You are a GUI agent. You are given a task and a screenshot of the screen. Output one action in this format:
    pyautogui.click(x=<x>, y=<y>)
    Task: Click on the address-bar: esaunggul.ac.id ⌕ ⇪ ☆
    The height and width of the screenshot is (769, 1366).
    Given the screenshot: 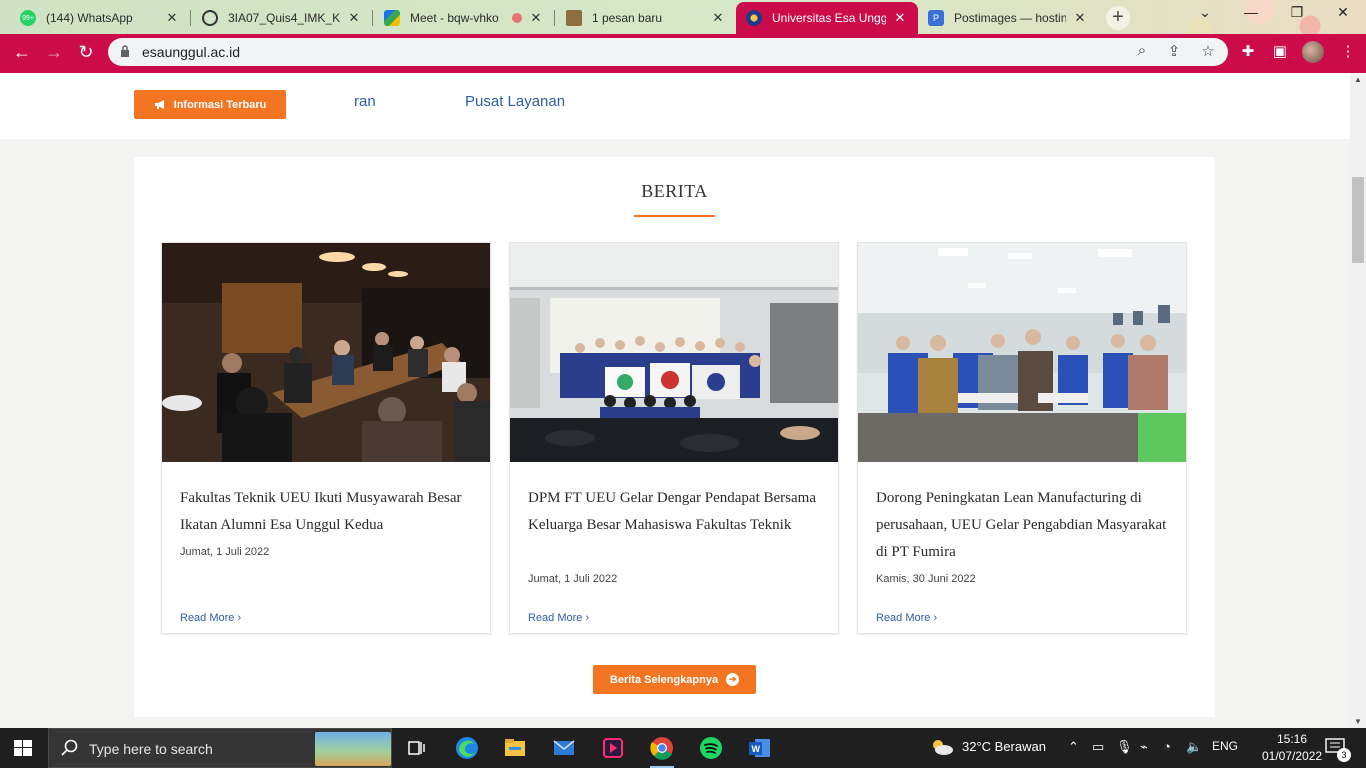 What is the action you would take?
    pyautogui.click(x=668, y=52)
    